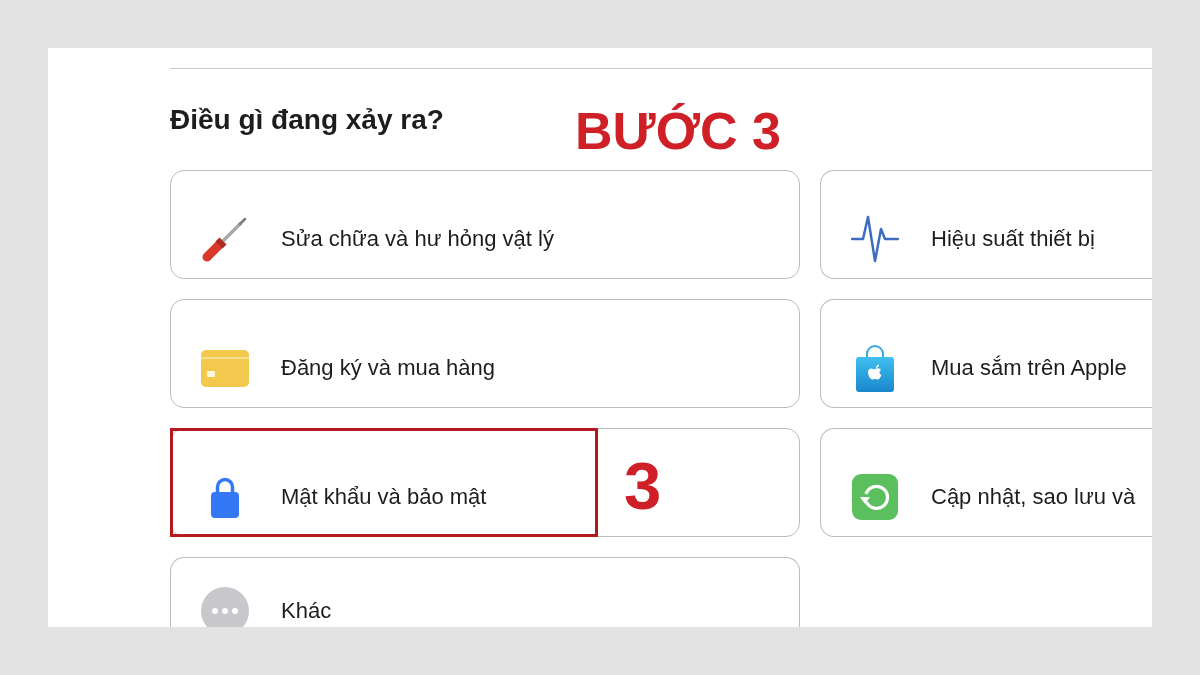 Image resolution: width=1200 pixels, height=675 pixels. Describe the element at coordinates (986, 224) in the screenshot. I see `topic-card: Hiệu suất thiết bị` at that location.